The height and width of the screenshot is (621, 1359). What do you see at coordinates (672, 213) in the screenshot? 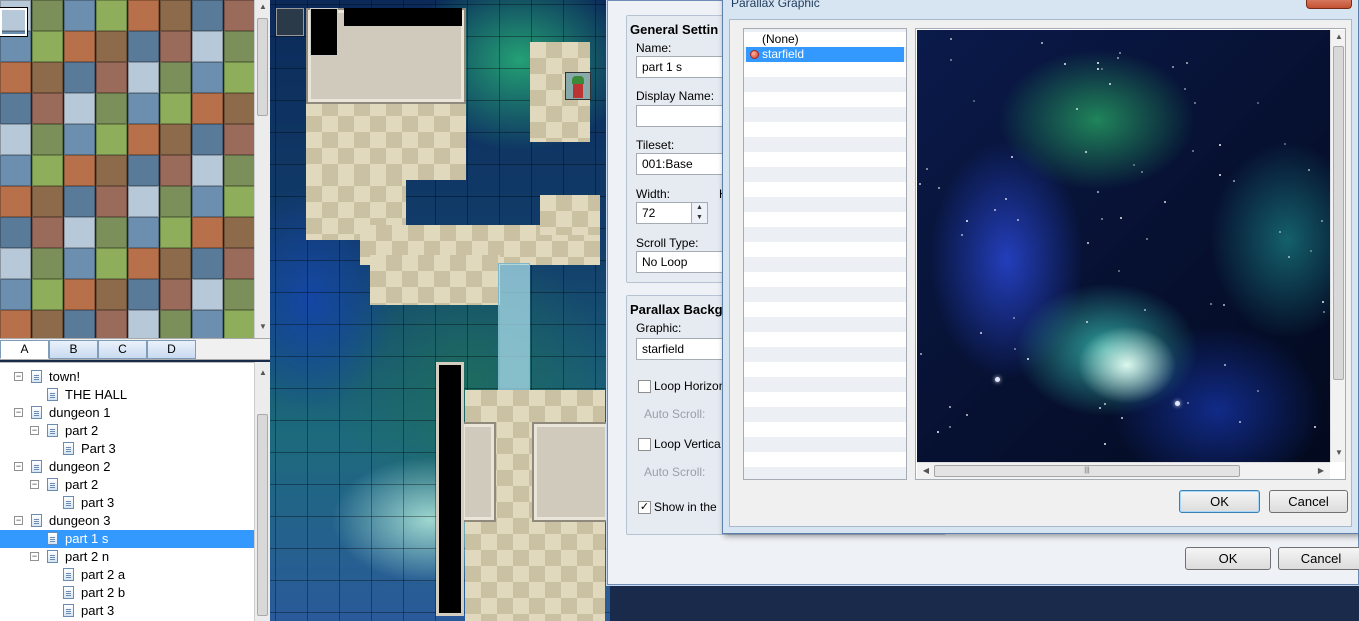
I see `width-stepper: 72 ▲ ▼` at bounding box center [672, 213].